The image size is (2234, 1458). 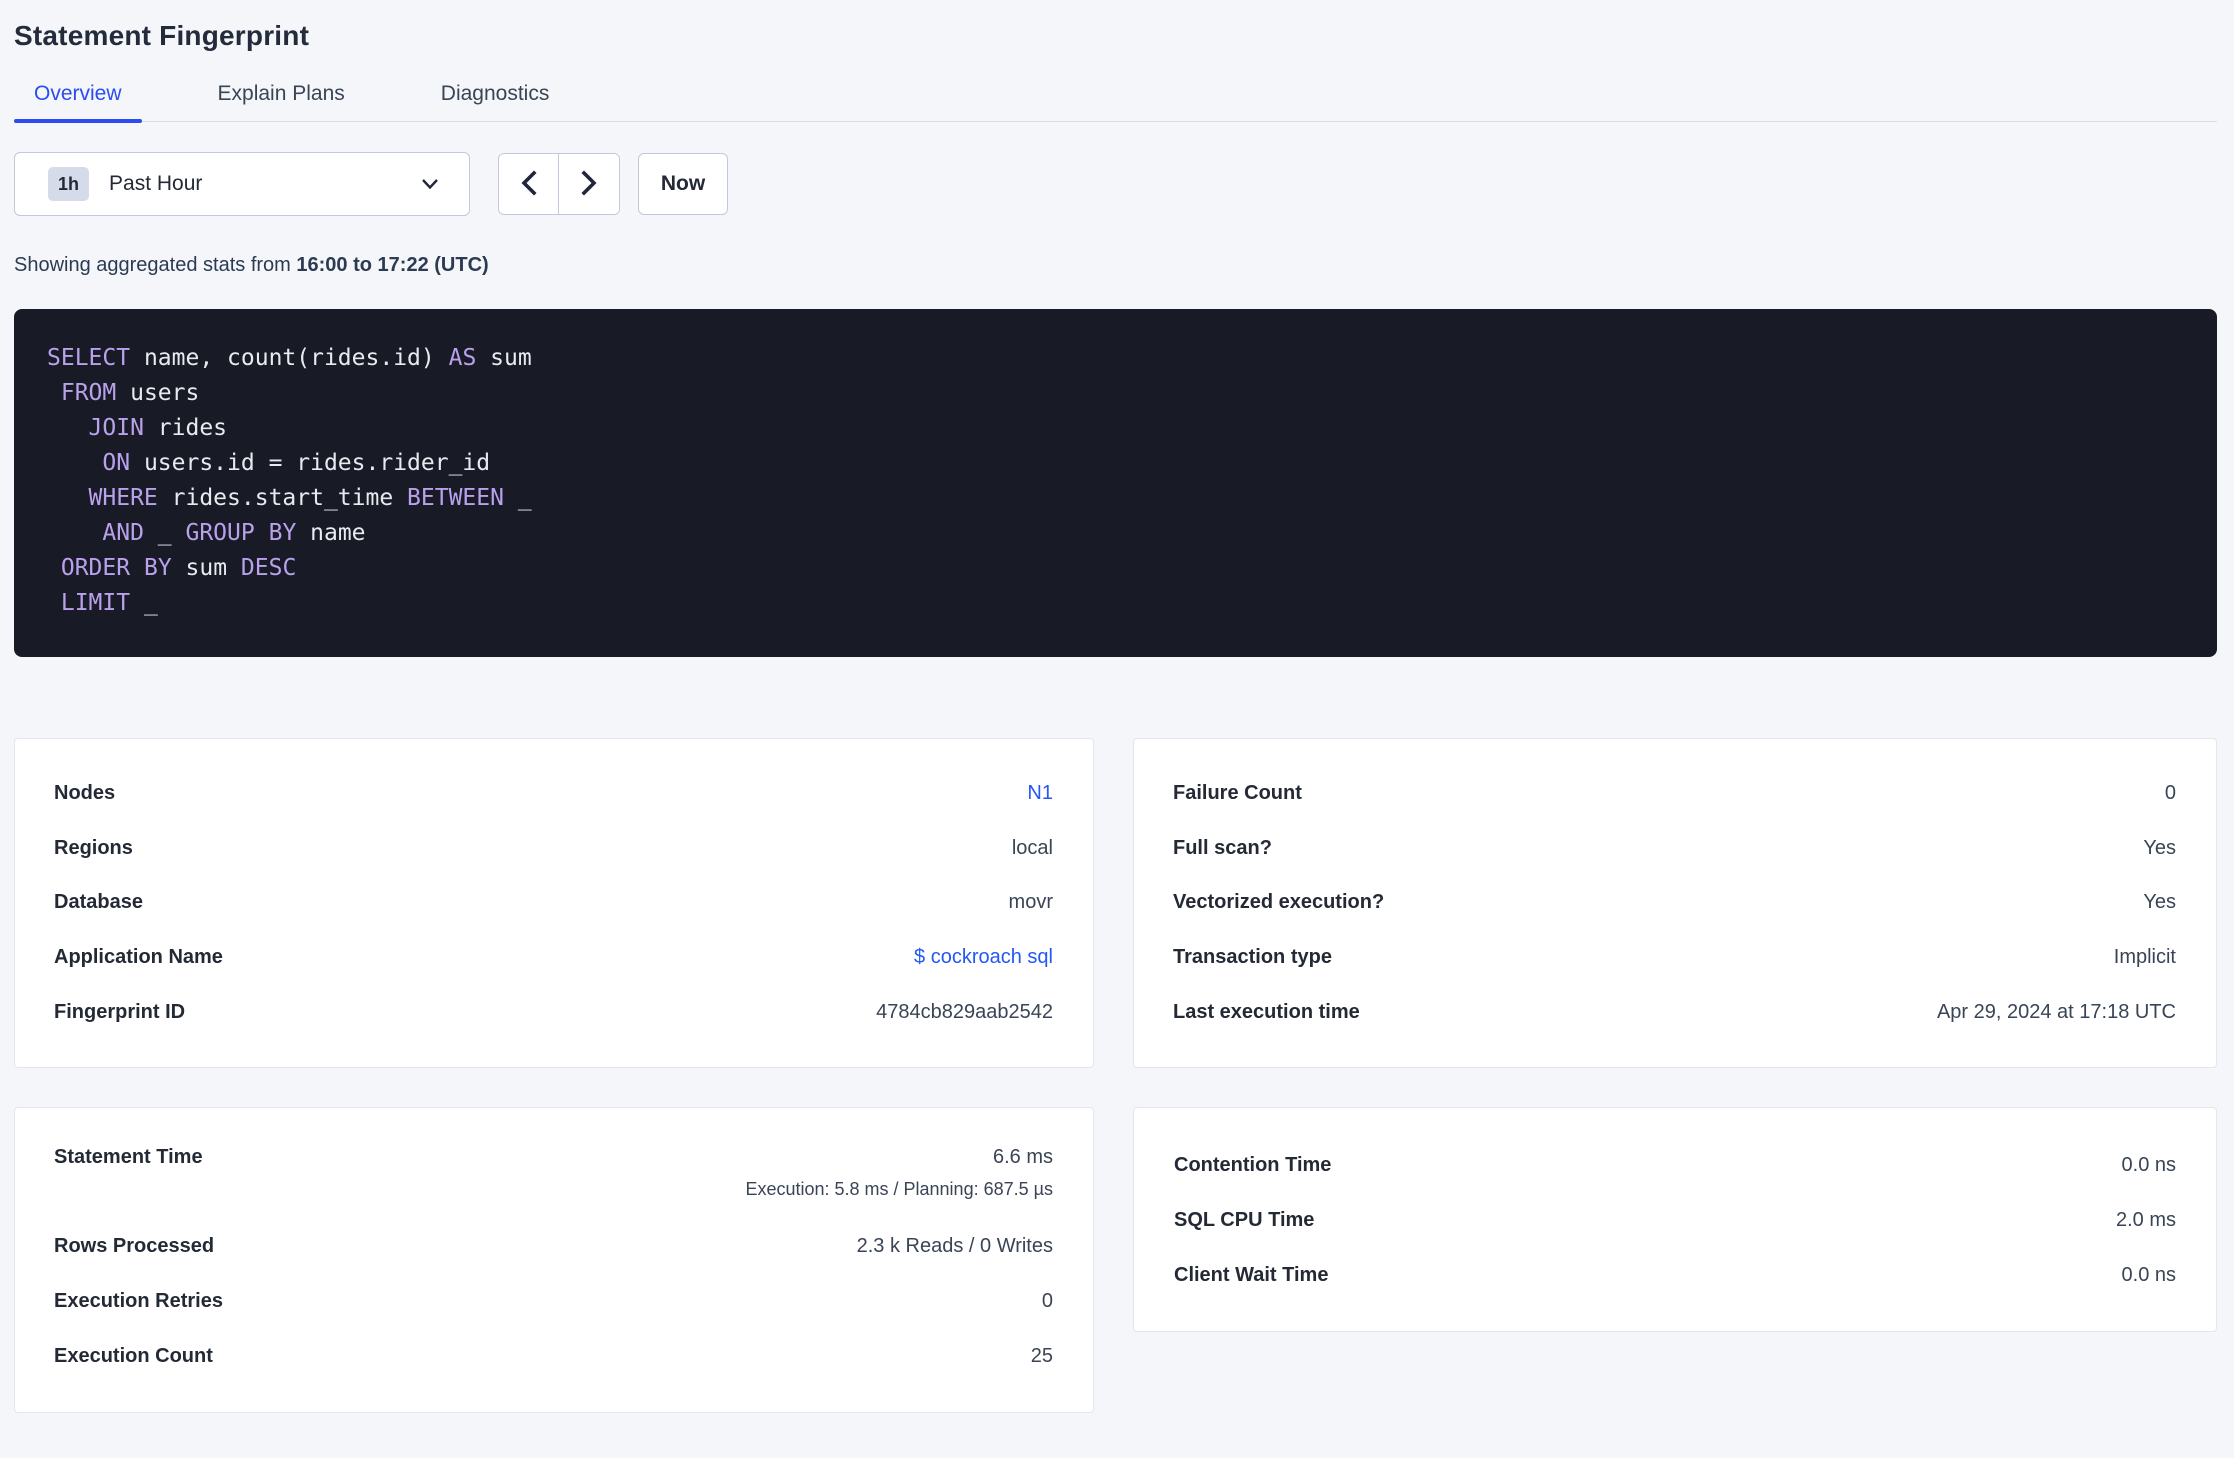 I want to click on time-range-dropdown: 1h Past Hour, so click(x=242, y=184).